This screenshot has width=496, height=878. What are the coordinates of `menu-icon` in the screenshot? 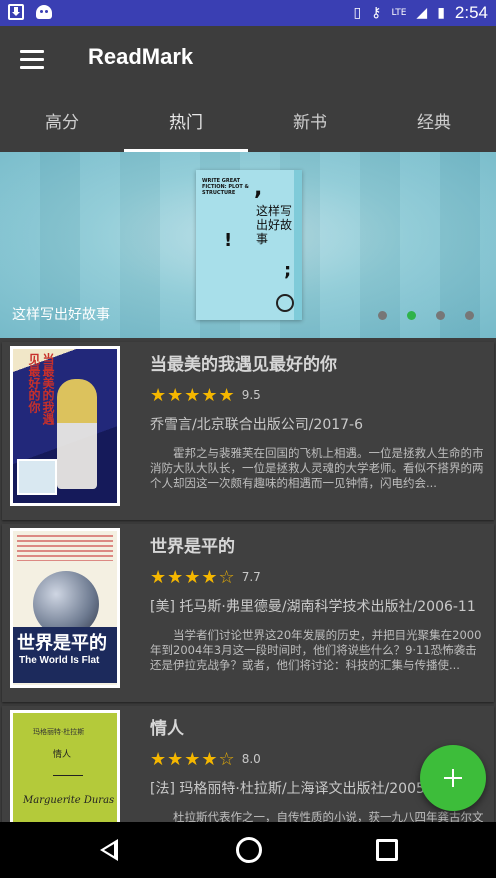 It's located at (35, 61).